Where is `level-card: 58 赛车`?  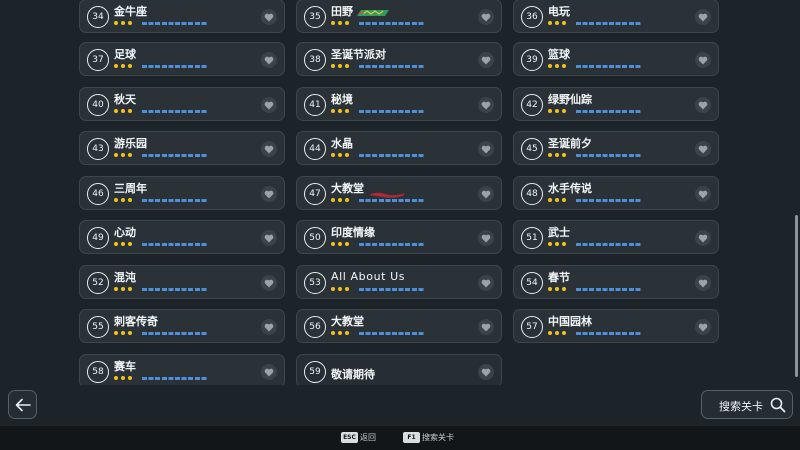
level-card: 58 赛车 is located at coordinates (182, 369).